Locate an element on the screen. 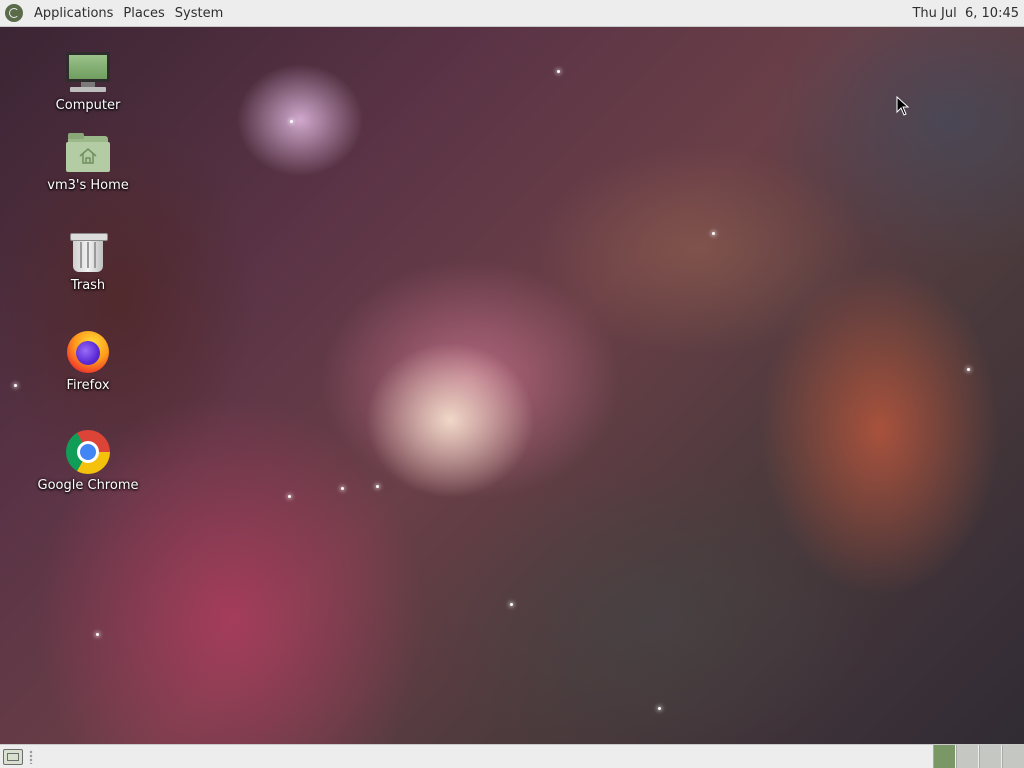 The width and height of the screenshot is (1024, 768). icon-label: Google Chrome is located at coordinates (88, 485).